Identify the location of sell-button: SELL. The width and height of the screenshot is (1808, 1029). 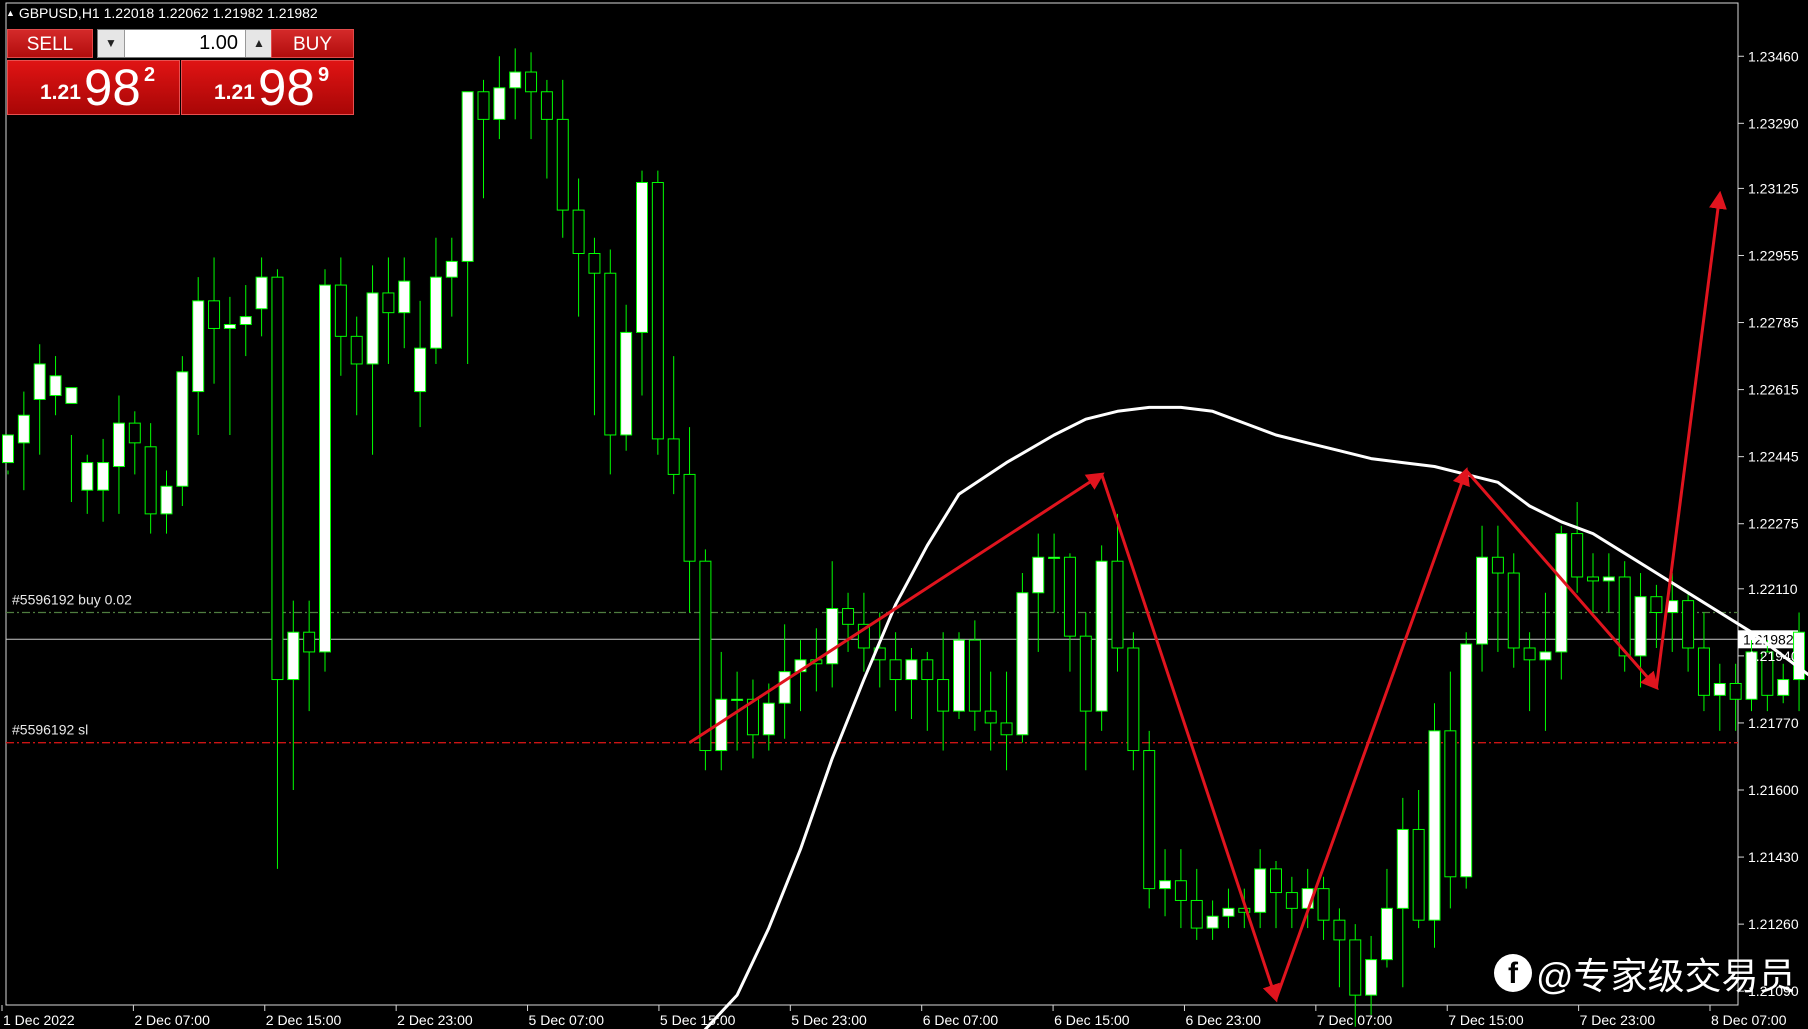
(50, 43).